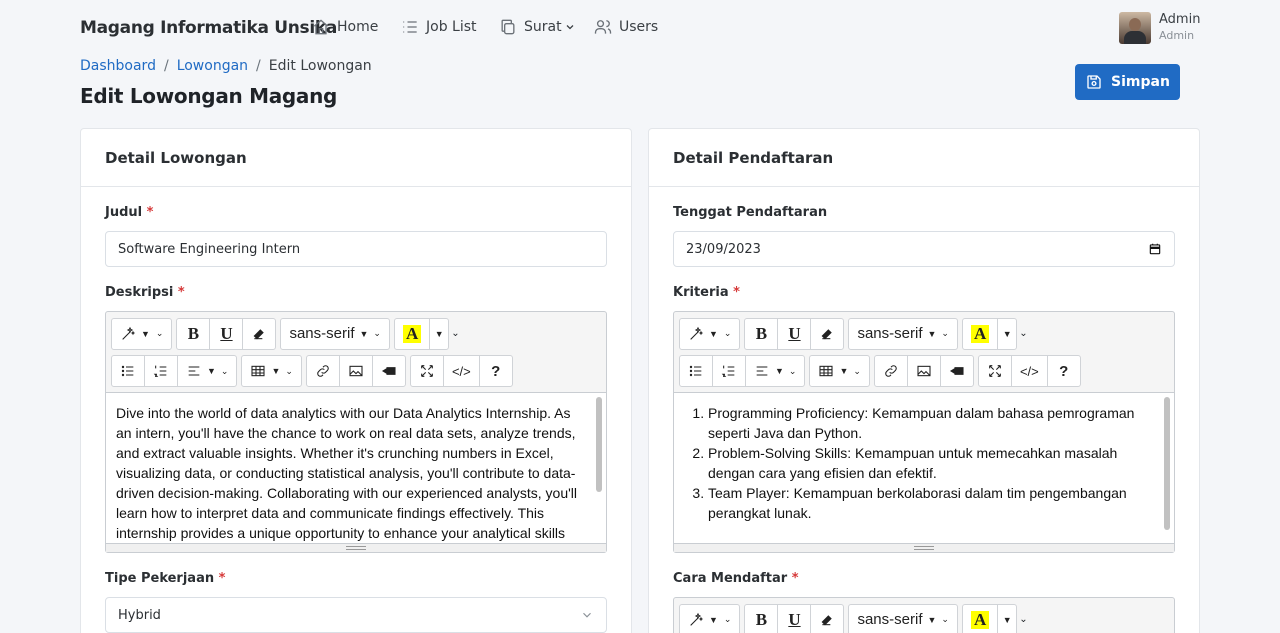 This screenshot has height=633, width=1280. I want to click on nav-home-label: Home, so click(358, 27).